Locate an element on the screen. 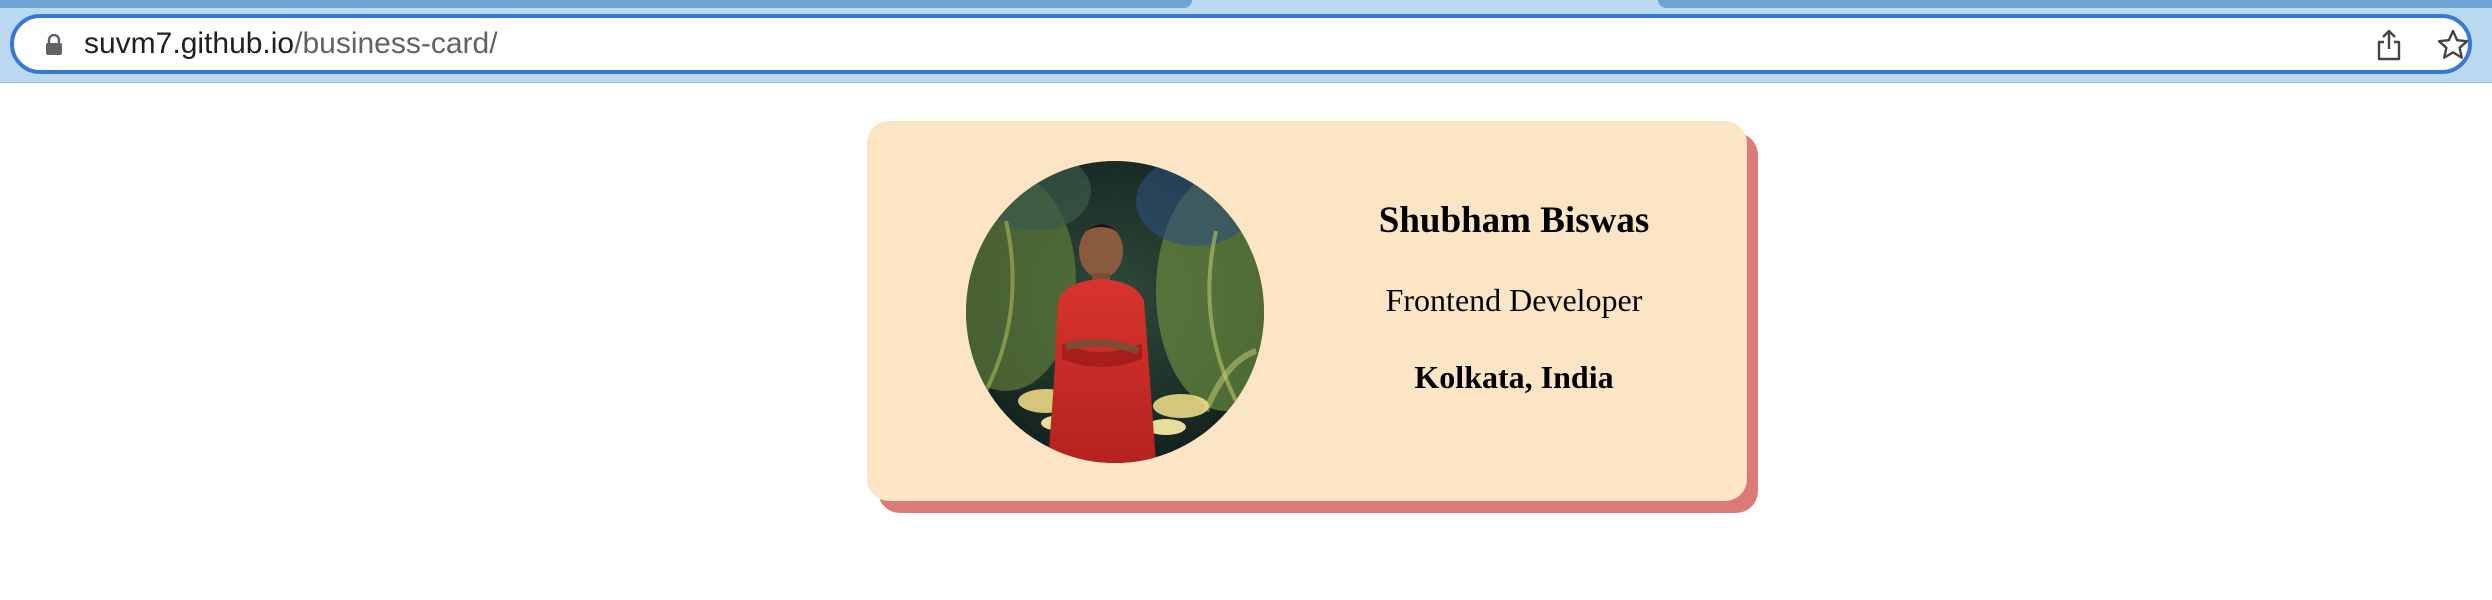 The width and height of the screenshot is (2492, 600). address-bar: suvm7.github.io/business-card/ is located at coordinates (1241, 44).